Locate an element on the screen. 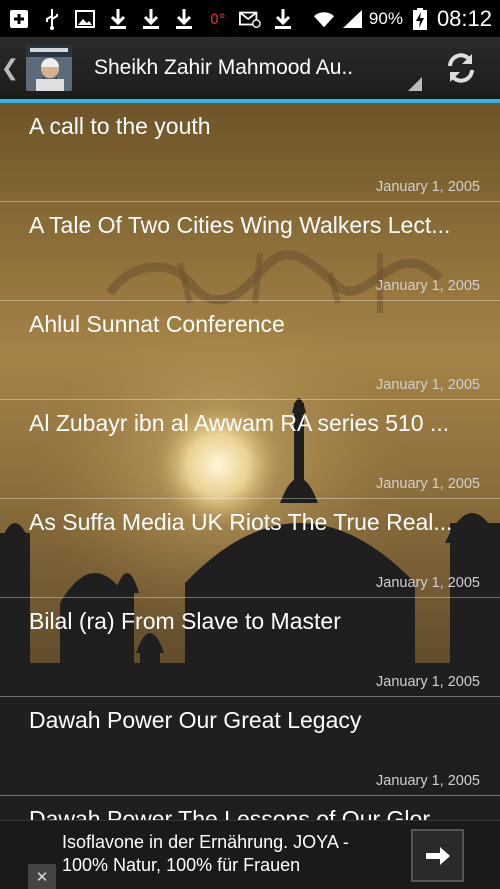 The image size is (500, 889). refresh-icon is located at coordinates (461, 68).